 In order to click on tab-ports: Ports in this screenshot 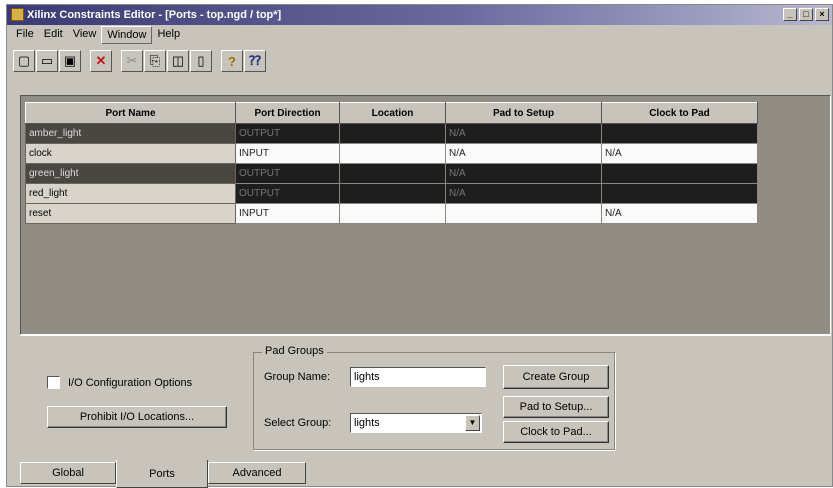, I will do `click(162, 474)`.